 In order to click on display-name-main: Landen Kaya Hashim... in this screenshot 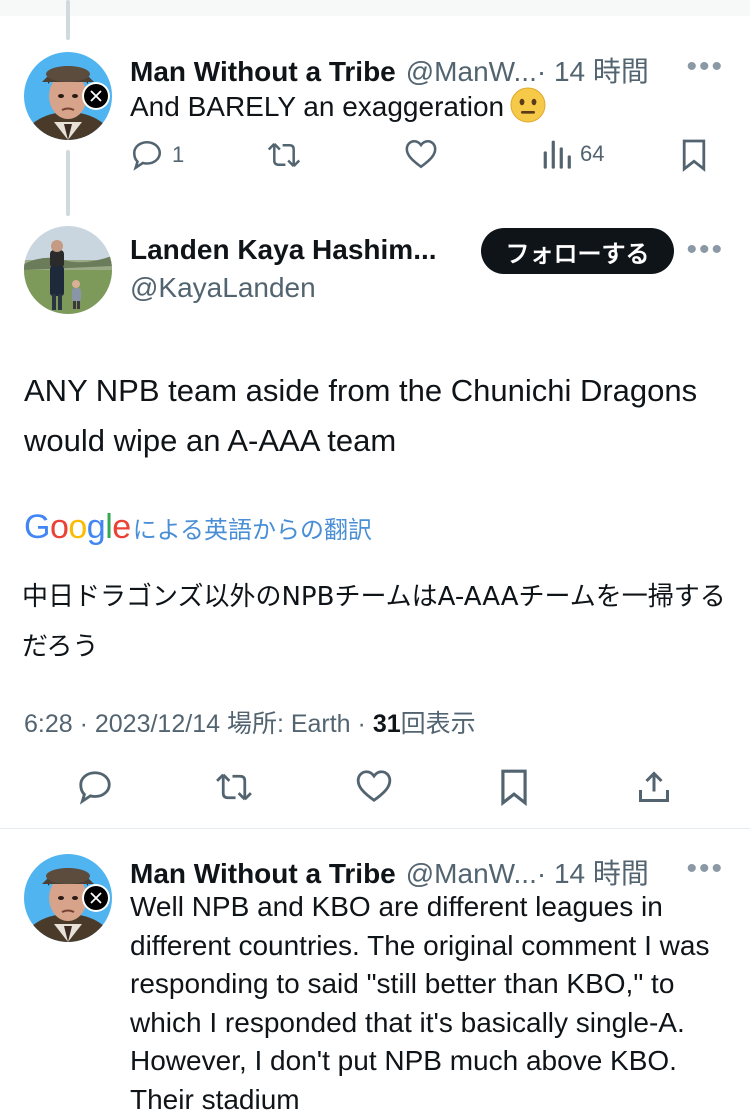, I will do `click(283, 250)`.